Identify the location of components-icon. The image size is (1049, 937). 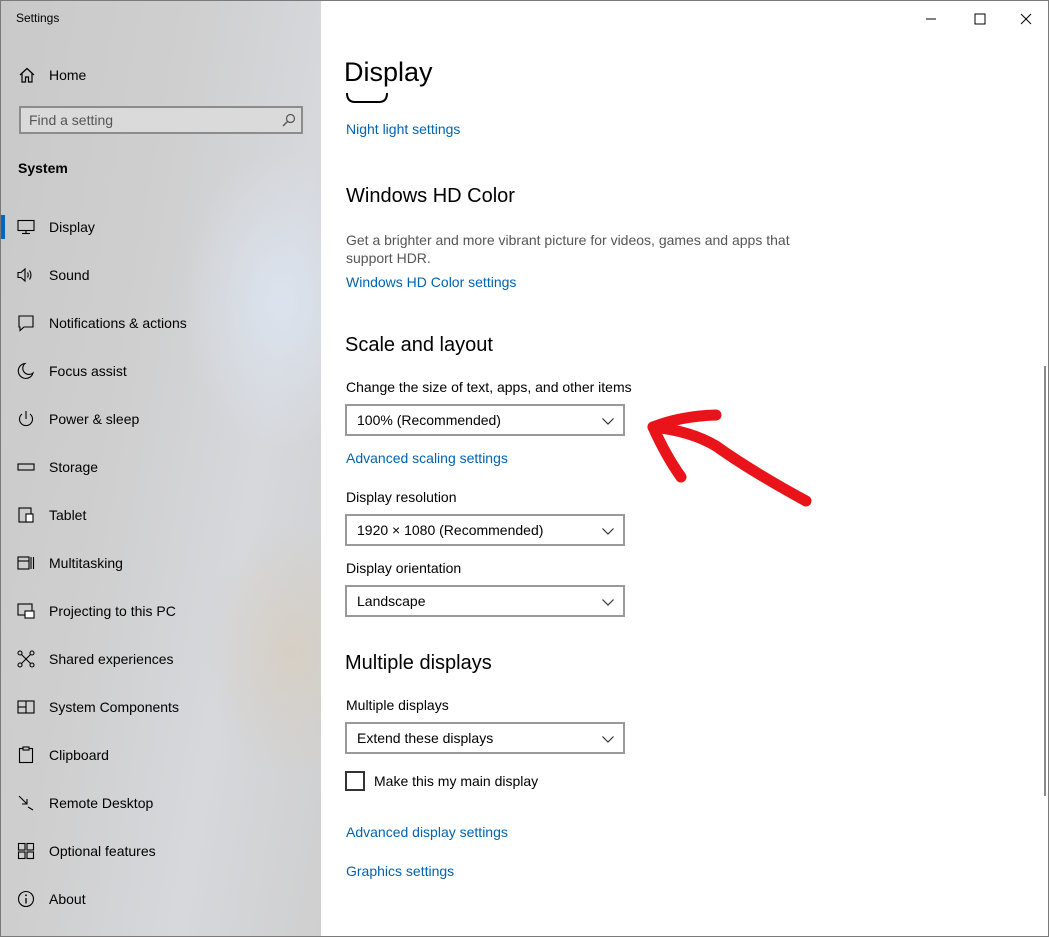
(26, 707).